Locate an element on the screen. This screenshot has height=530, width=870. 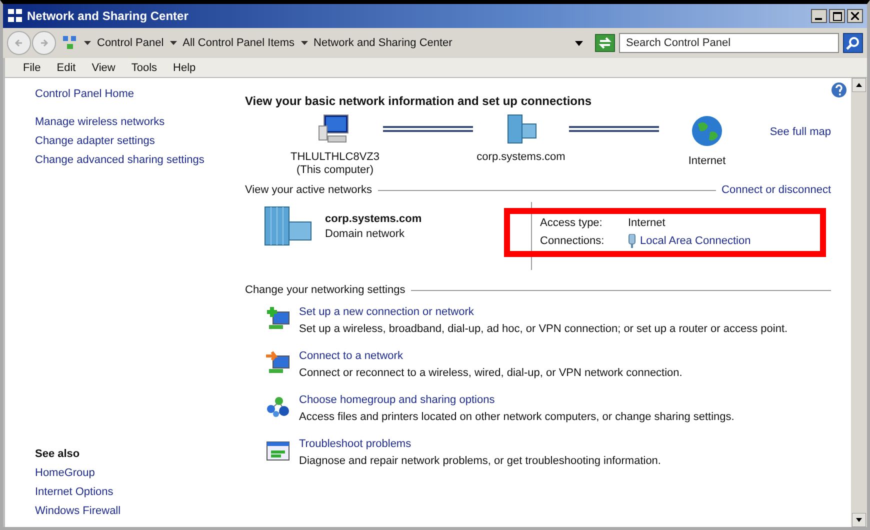
task-description: Diagnose and repair network problems, or get troubleshooting information. is located at coordinates (480, 461).